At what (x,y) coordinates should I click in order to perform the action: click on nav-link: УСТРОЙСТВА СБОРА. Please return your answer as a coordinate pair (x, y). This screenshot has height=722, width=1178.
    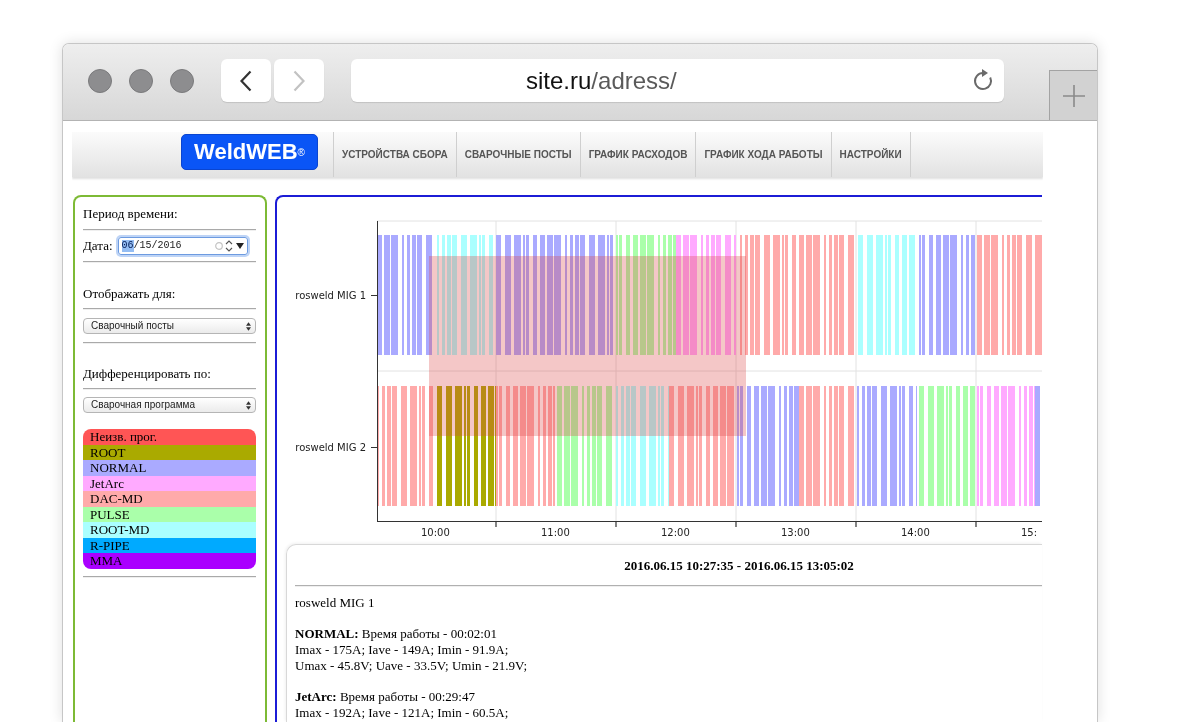
    Looking at the image, I should click on (395, 154).